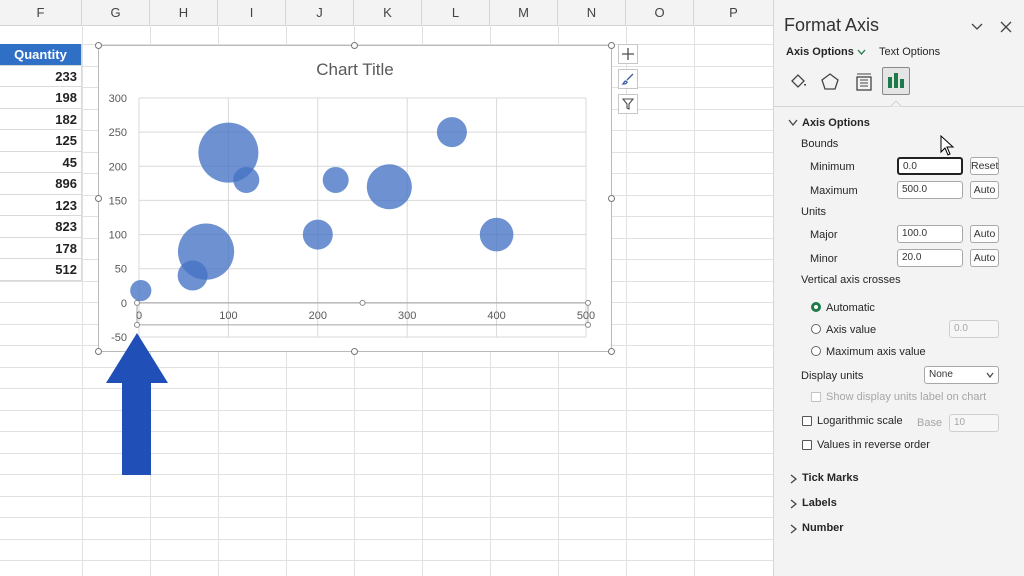 Image resolution: width=1024 pixels, height=576 pixels. Describe the element at coordinates (1006, 27) in the screenshot. I see `close-icon` at that location.